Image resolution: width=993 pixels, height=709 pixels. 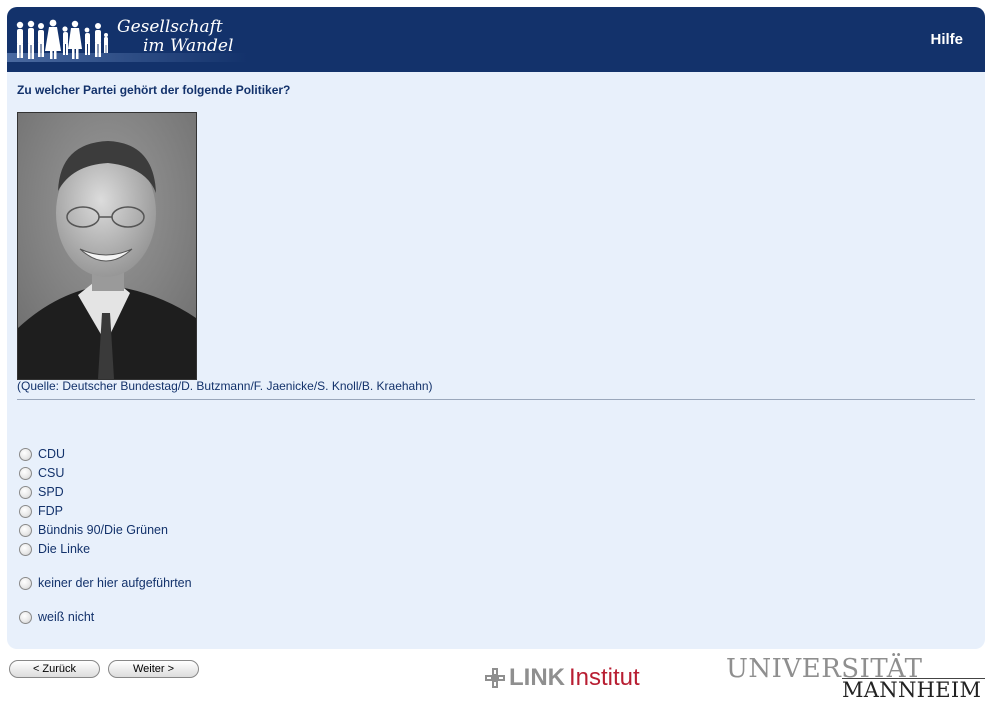 I want to click on option-spd: SPD, so click(x=41, y=492).